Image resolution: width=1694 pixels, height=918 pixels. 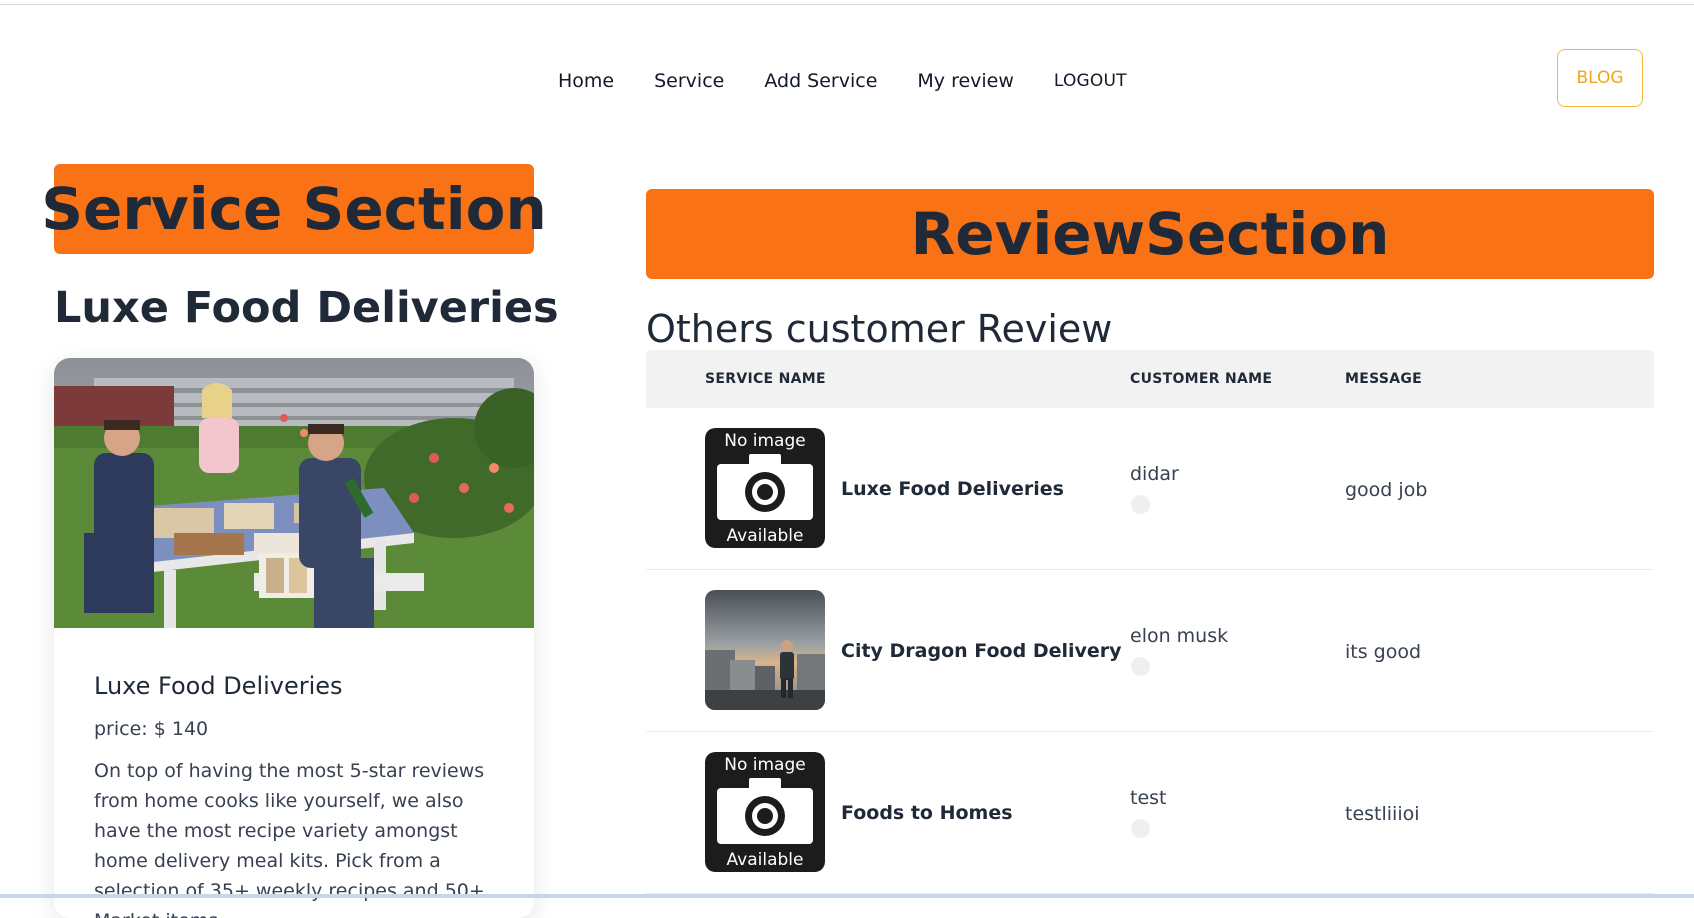 What do you see at coordinates (927, 813) in the screenshot?
I see `review-service-name: Foods to Homes` at bounding box center [927, 813].